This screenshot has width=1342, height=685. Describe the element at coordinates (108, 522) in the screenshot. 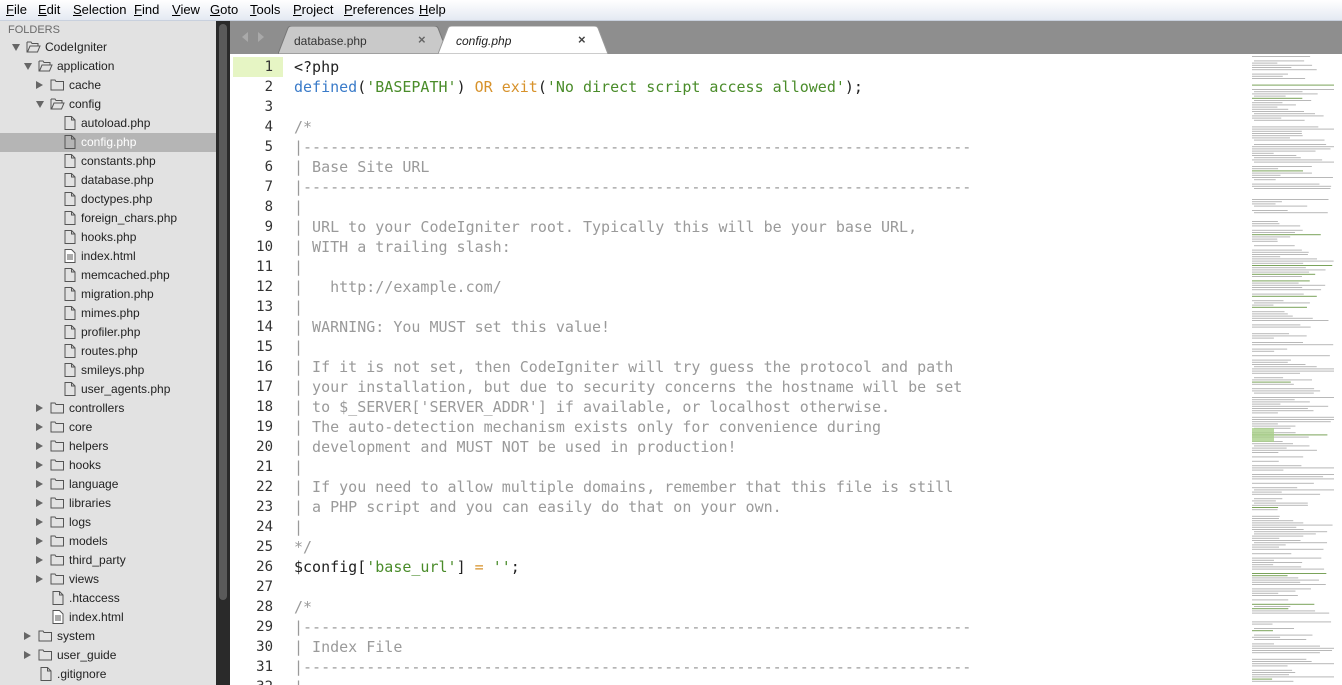

I see `folder-item: logs` at that location.